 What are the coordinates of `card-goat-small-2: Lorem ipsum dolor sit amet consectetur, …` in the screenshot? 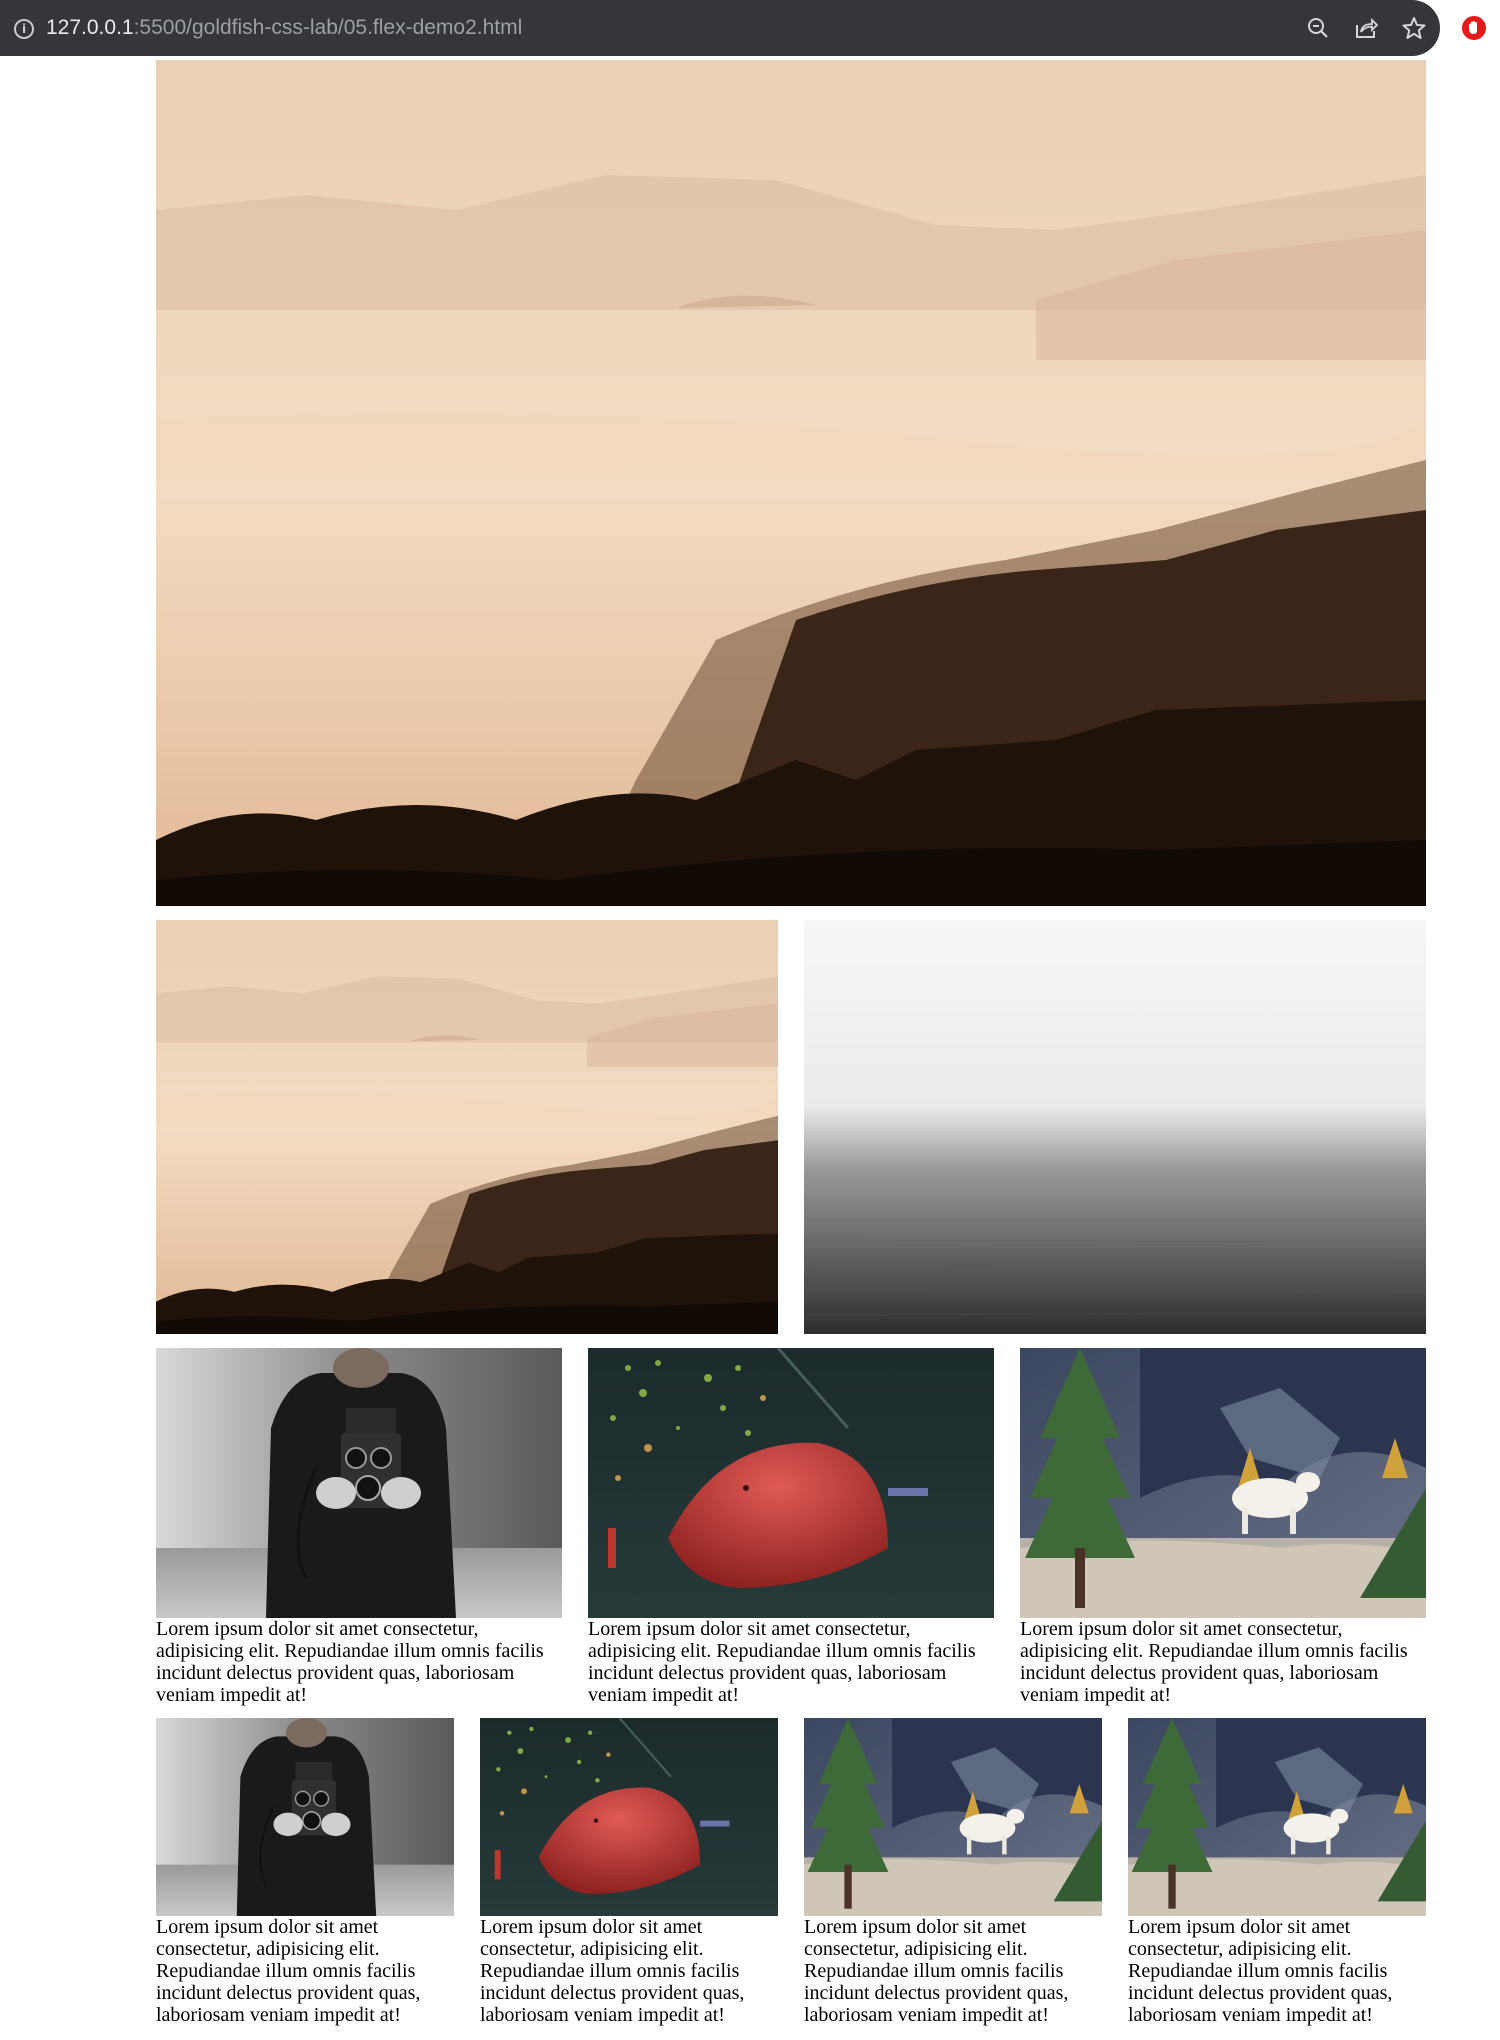 It's located at (1277, 1872).